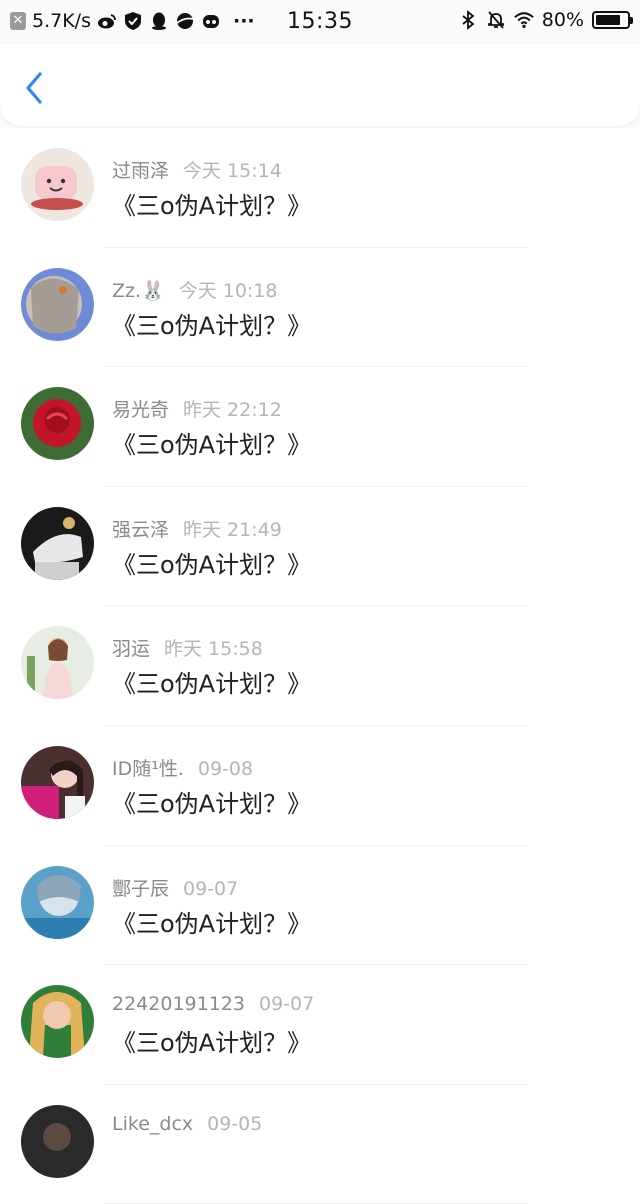  Describe the element at coordinates (141, 888) in the screenshot. I see `sender-name: 酆子辰` at that location.